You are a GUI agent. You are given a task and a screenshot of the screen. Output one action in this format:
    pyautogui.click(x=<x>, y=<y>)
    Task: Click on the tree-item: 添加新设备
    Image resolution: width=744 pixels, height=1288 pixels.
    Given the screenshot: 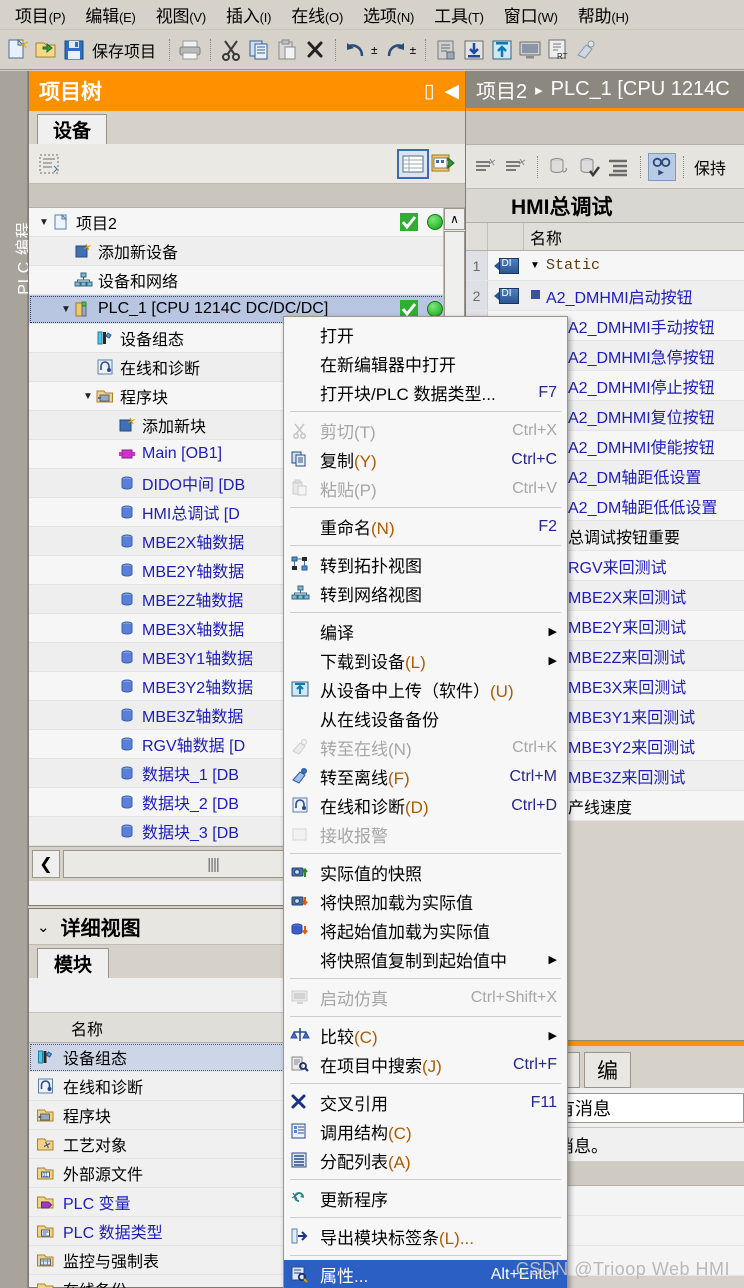 What is the action you would take?
    pyautogui.click(x=247, y=251)
    